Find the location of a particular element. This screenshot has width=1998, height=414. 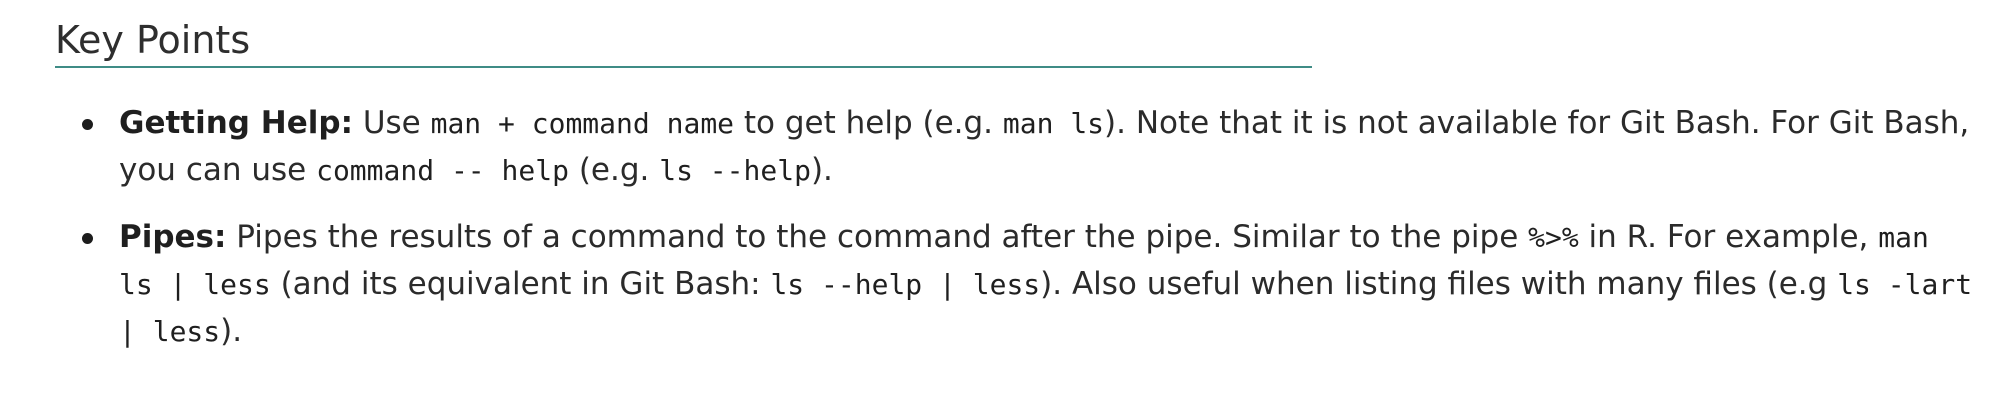

point-text: (and its equivalent in Git Bash: is located at coordinates (520, 284).